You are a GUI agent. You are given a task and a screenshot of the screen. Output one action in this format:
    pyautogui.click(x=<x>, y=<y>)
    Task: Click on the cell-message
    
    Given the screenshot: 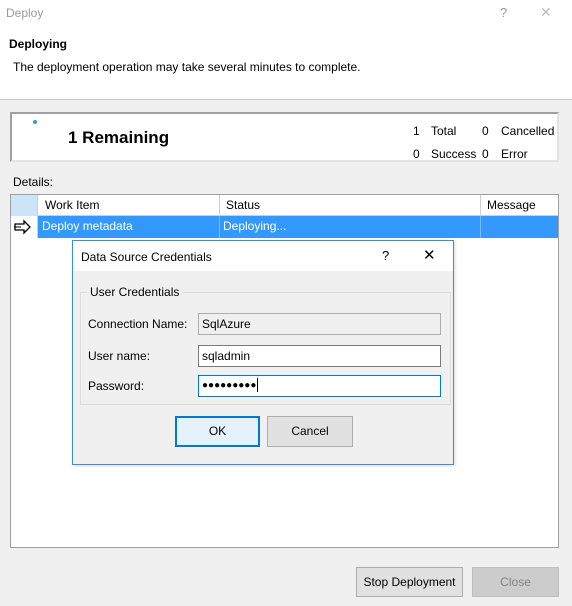 What is the action you would take?
    pyautogui.click(x=519, y=227)
    